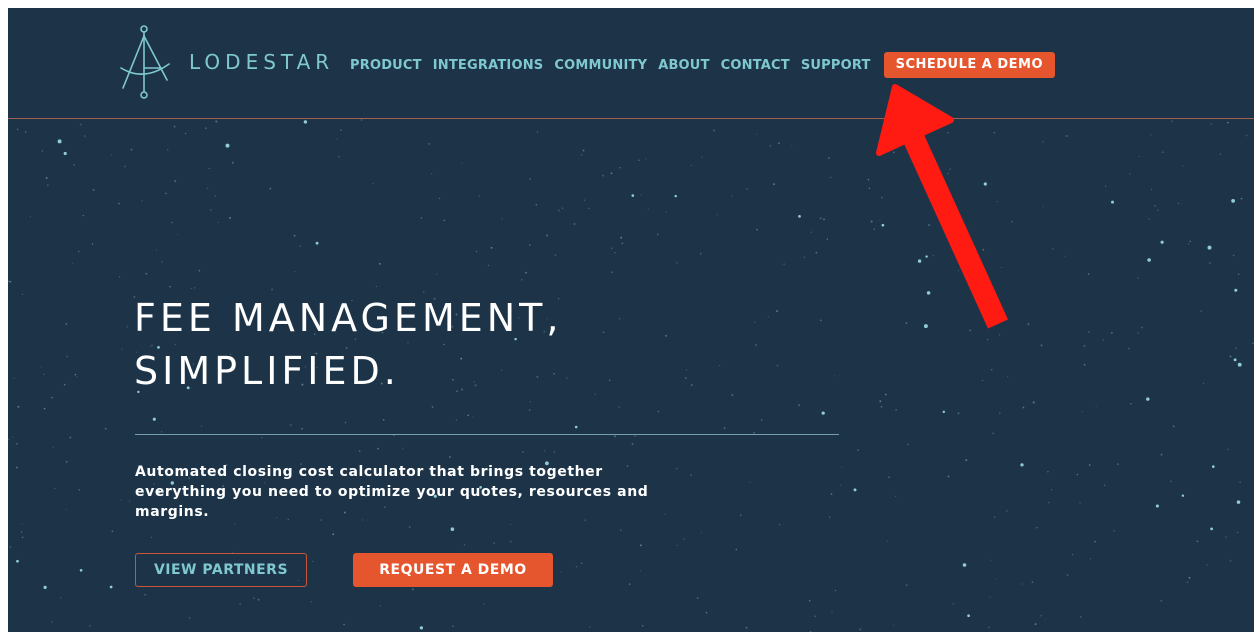 The height and width of the screenshot is (632, 1255). What do you see at coordinates (348, 345) in the screenshot?
I see `hero-title: FEE MANAGEMENT, SIMPLIFIED.` at bounding box center [348, 345].